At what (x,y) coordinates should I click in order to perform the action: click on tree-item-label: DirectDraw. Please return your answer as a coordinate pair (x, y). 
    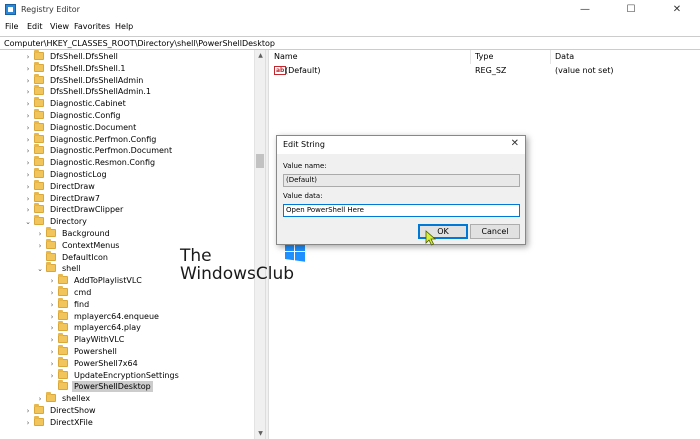
    Looking at the image, I should click on (72, 186).